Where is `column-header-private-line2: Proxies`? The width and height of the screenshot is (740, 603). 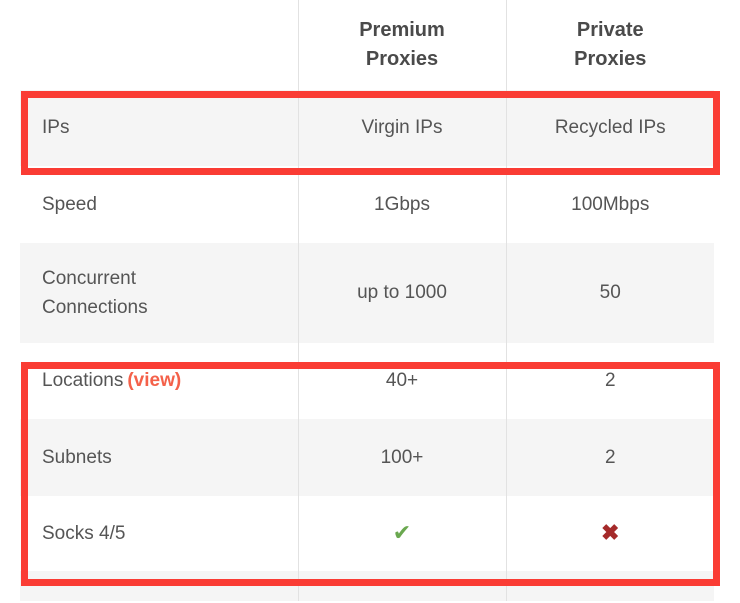 column-header-private-line2: Proxies is located at coordinates (610, 59).